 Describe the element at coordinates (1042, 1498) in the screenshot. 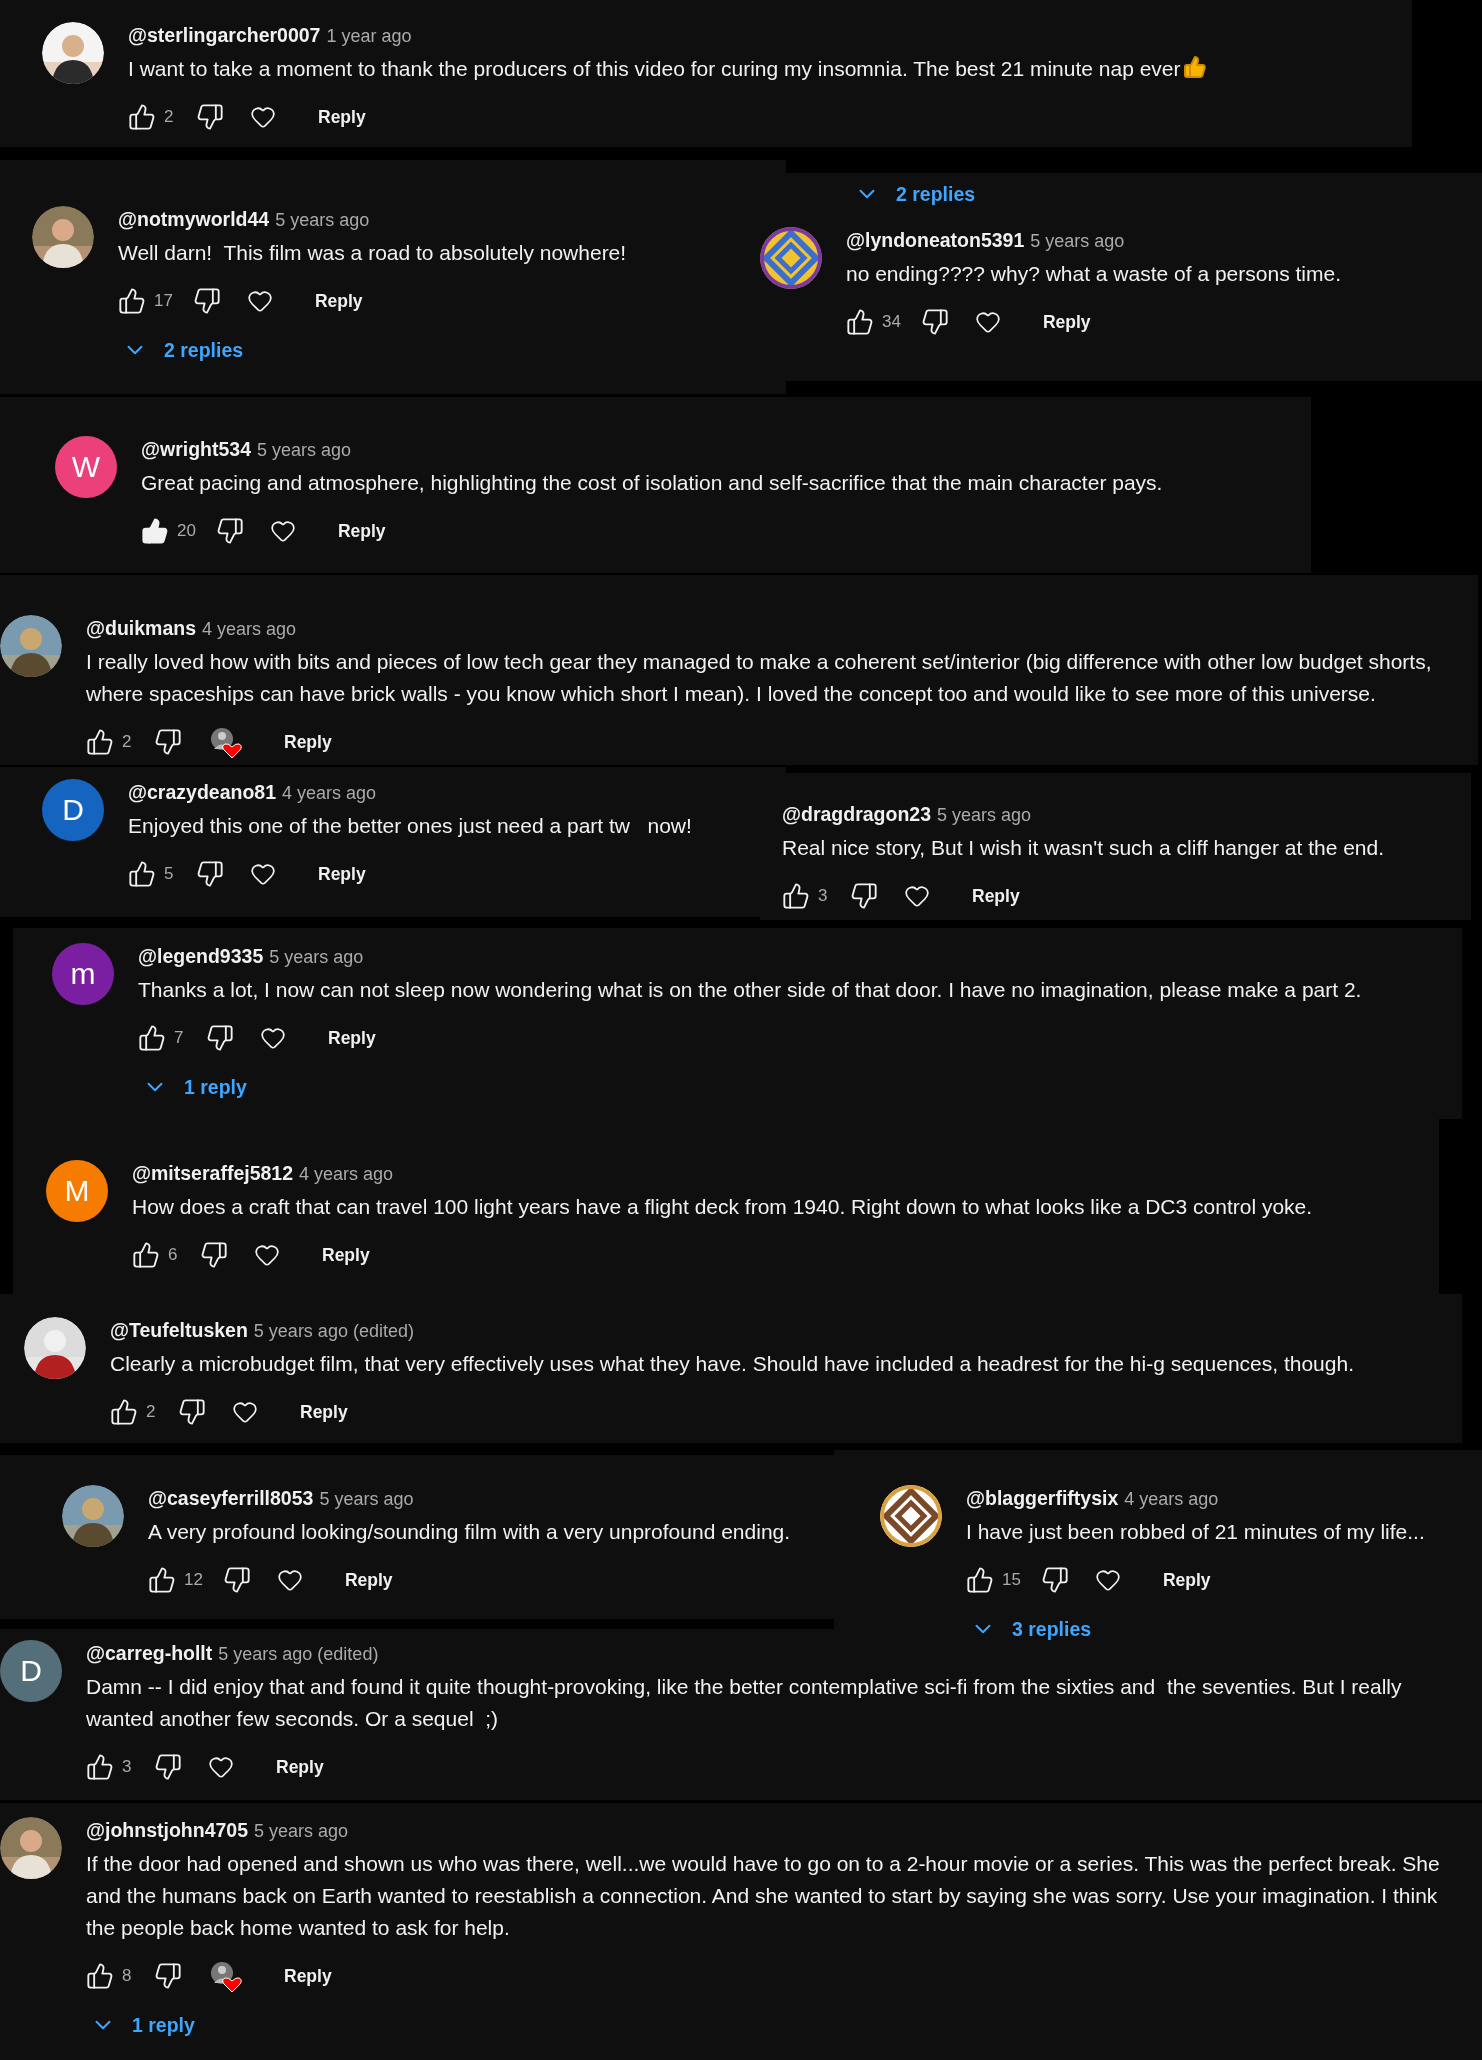

I see `author-name: @blaggerfiftysix` at that location.